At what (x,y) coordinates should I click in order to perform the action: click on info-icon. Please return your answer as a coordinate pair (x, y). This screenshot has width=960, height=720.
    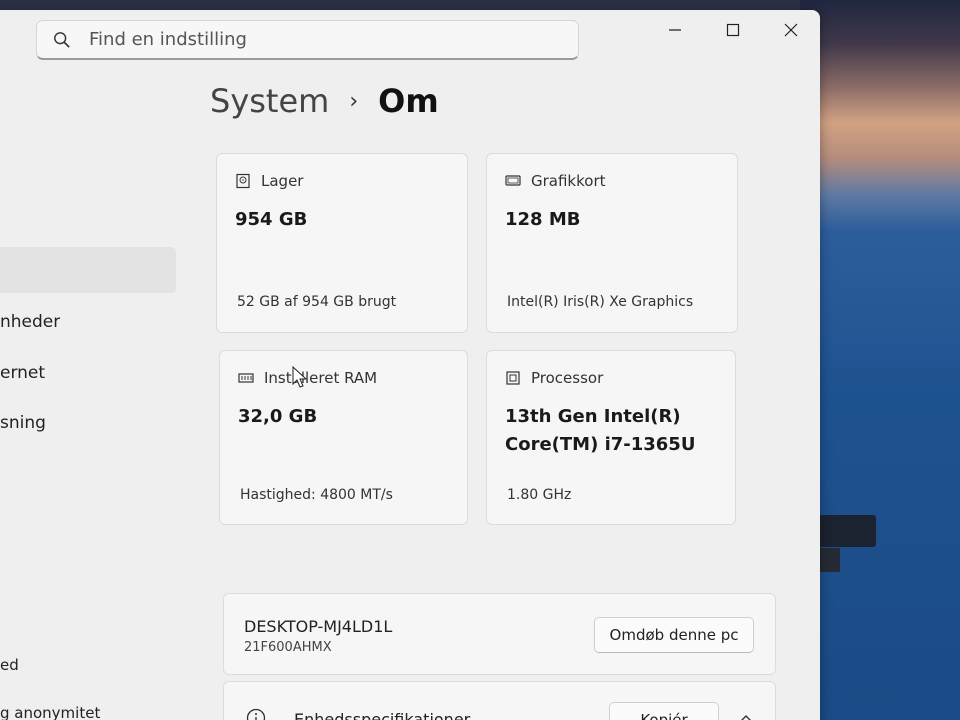
    Looking at the image, I should click on (256, 714).